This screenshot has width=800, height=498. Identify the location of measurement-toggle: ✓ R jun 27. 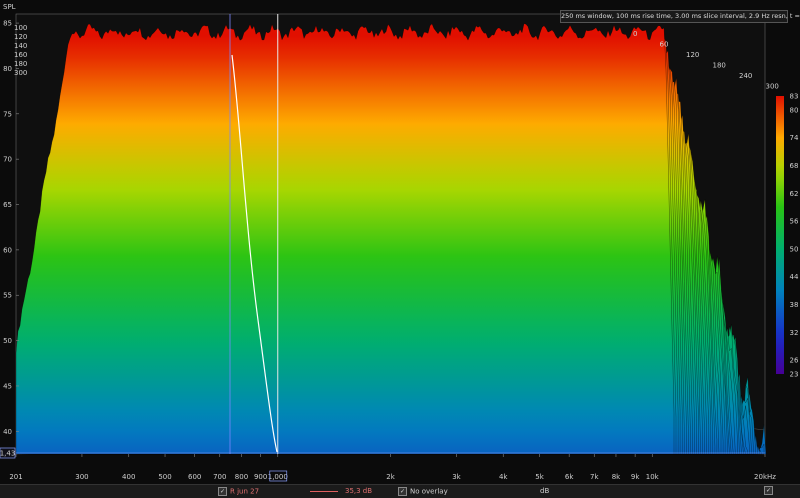
(238, 491).